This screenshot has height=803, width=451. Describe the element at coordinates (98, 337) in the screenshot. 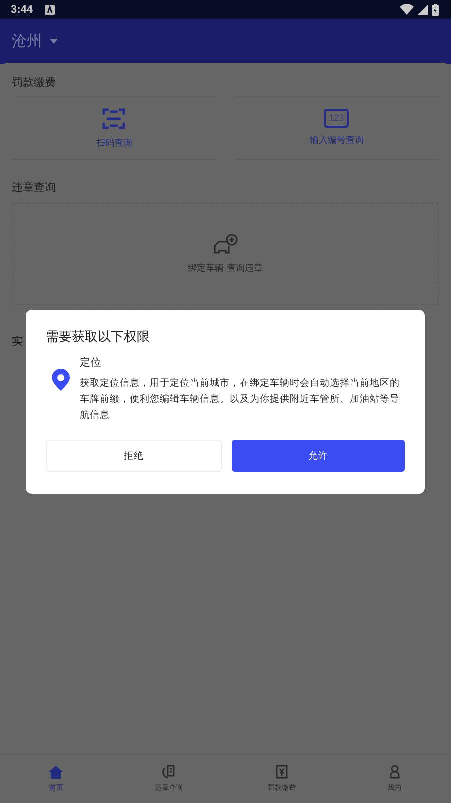

I see `dialog-title: 需要获取以下权限` at that location.